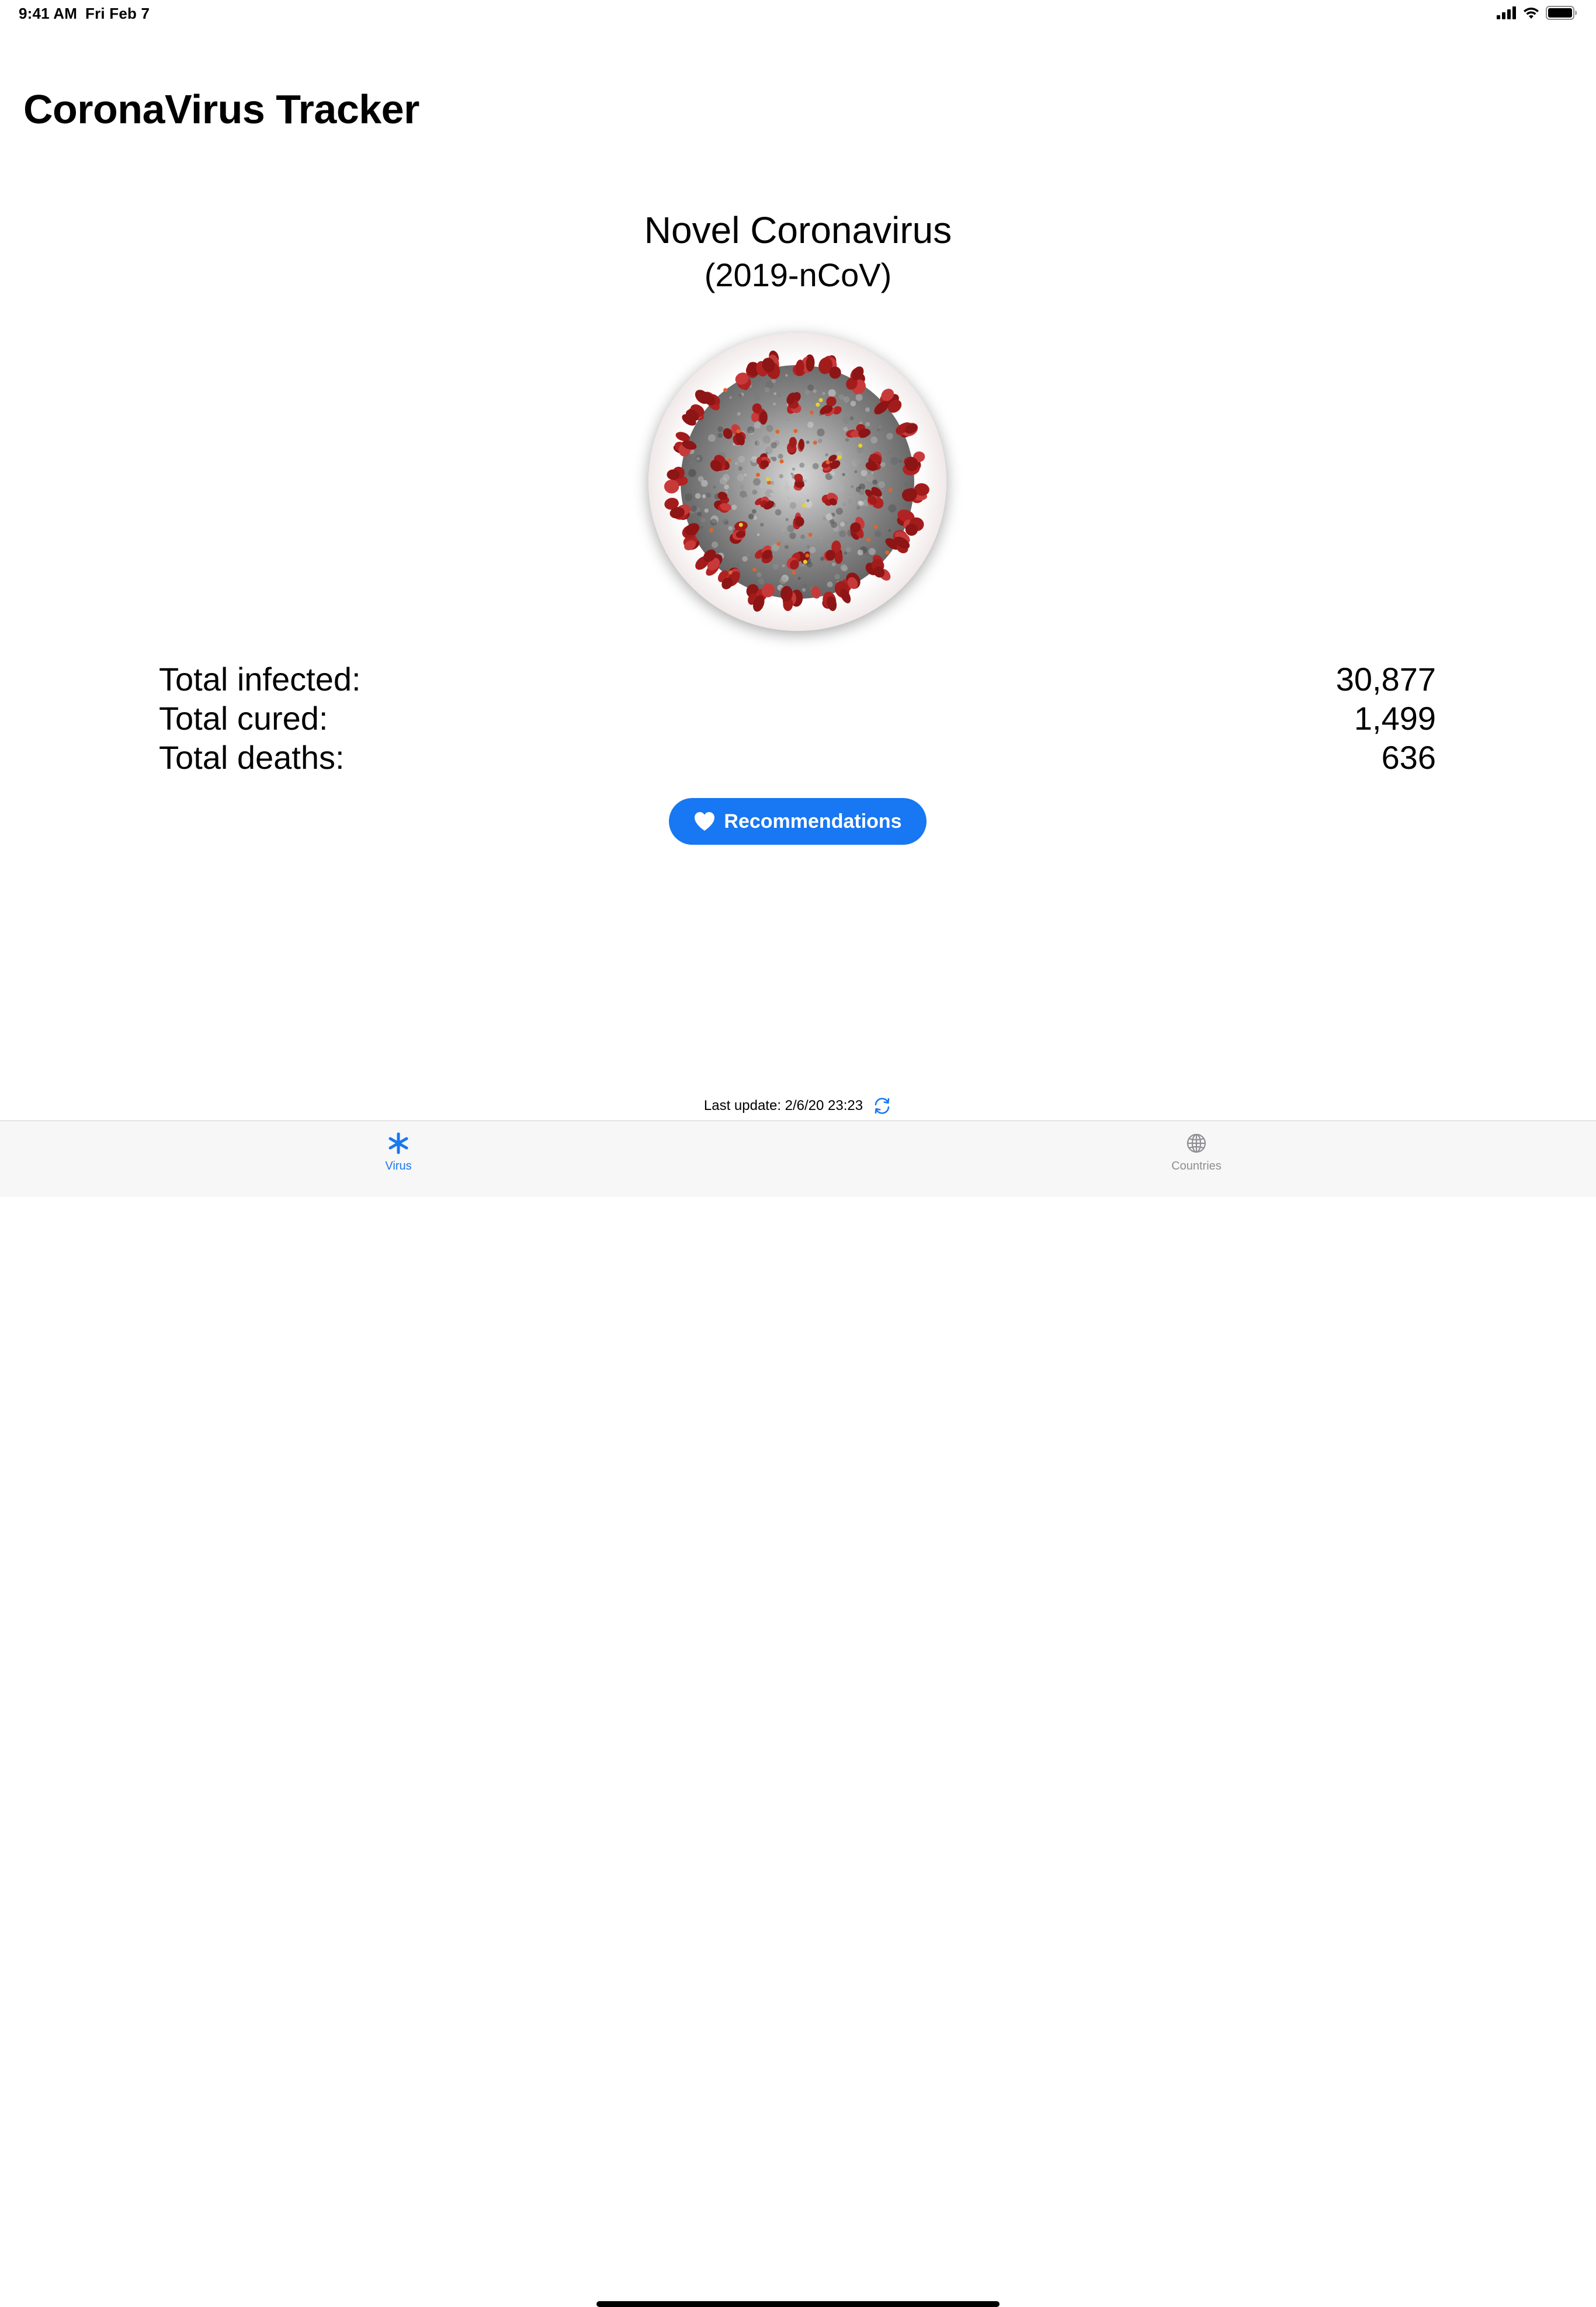  What do you see at coordinates (813, 821) in the screenshot?
I see `recommendations-label: Recommendations` at bounding box center [813, 821].